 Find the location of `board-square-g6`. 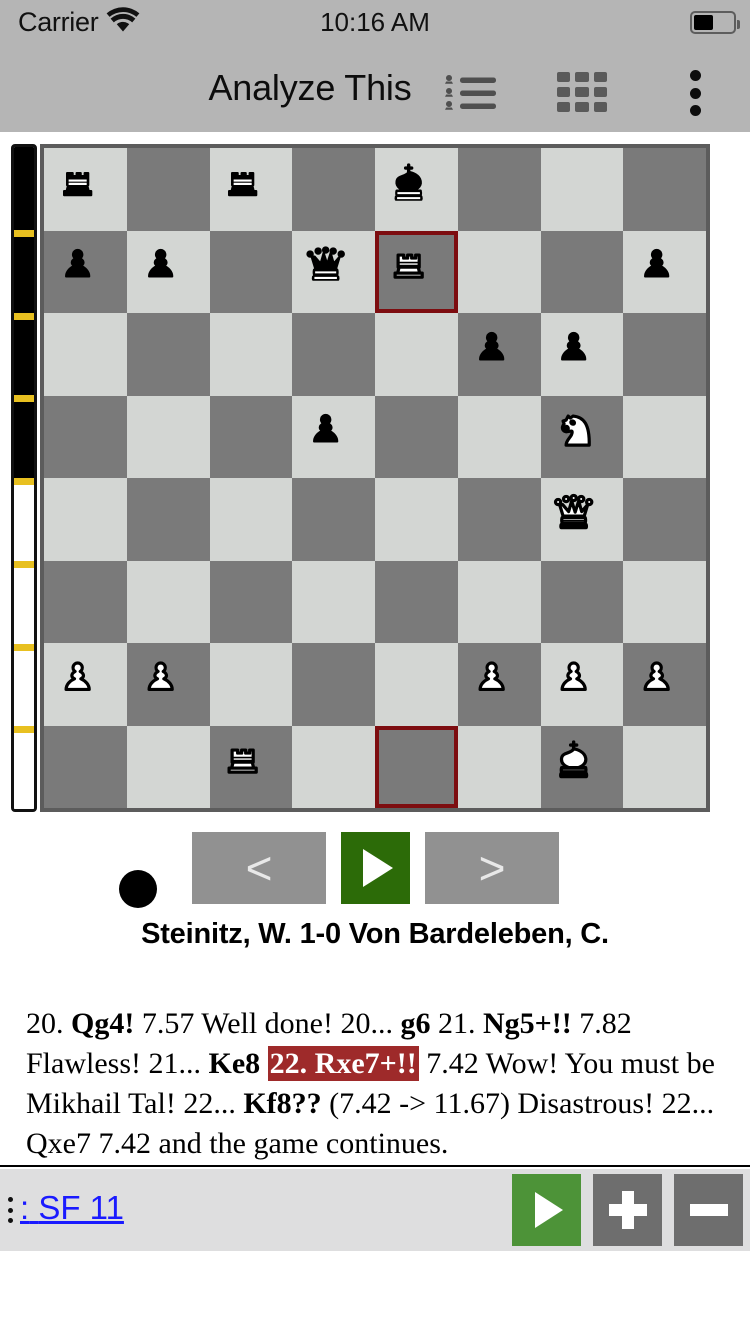

board-square-g6 is located at coordinates (582, 354).